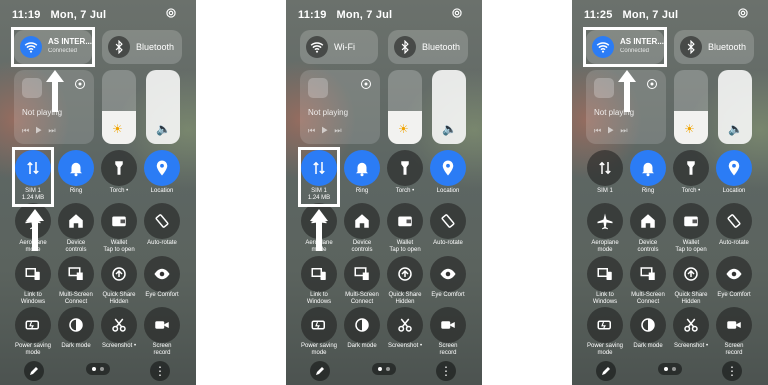  I want to click on music-note-icon, so click(604, 88).